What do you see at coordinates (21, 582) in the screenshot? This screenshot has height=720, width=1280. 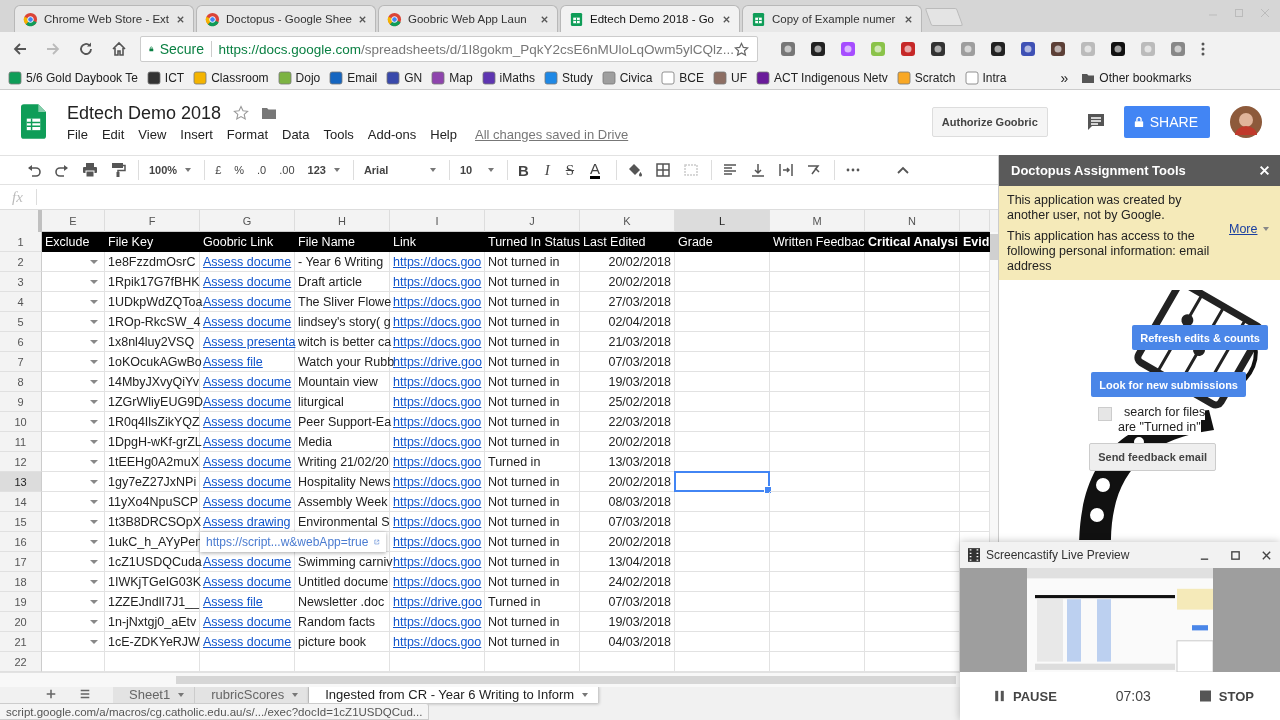 I see `row-number: 18` at bounding box center [21, 582].